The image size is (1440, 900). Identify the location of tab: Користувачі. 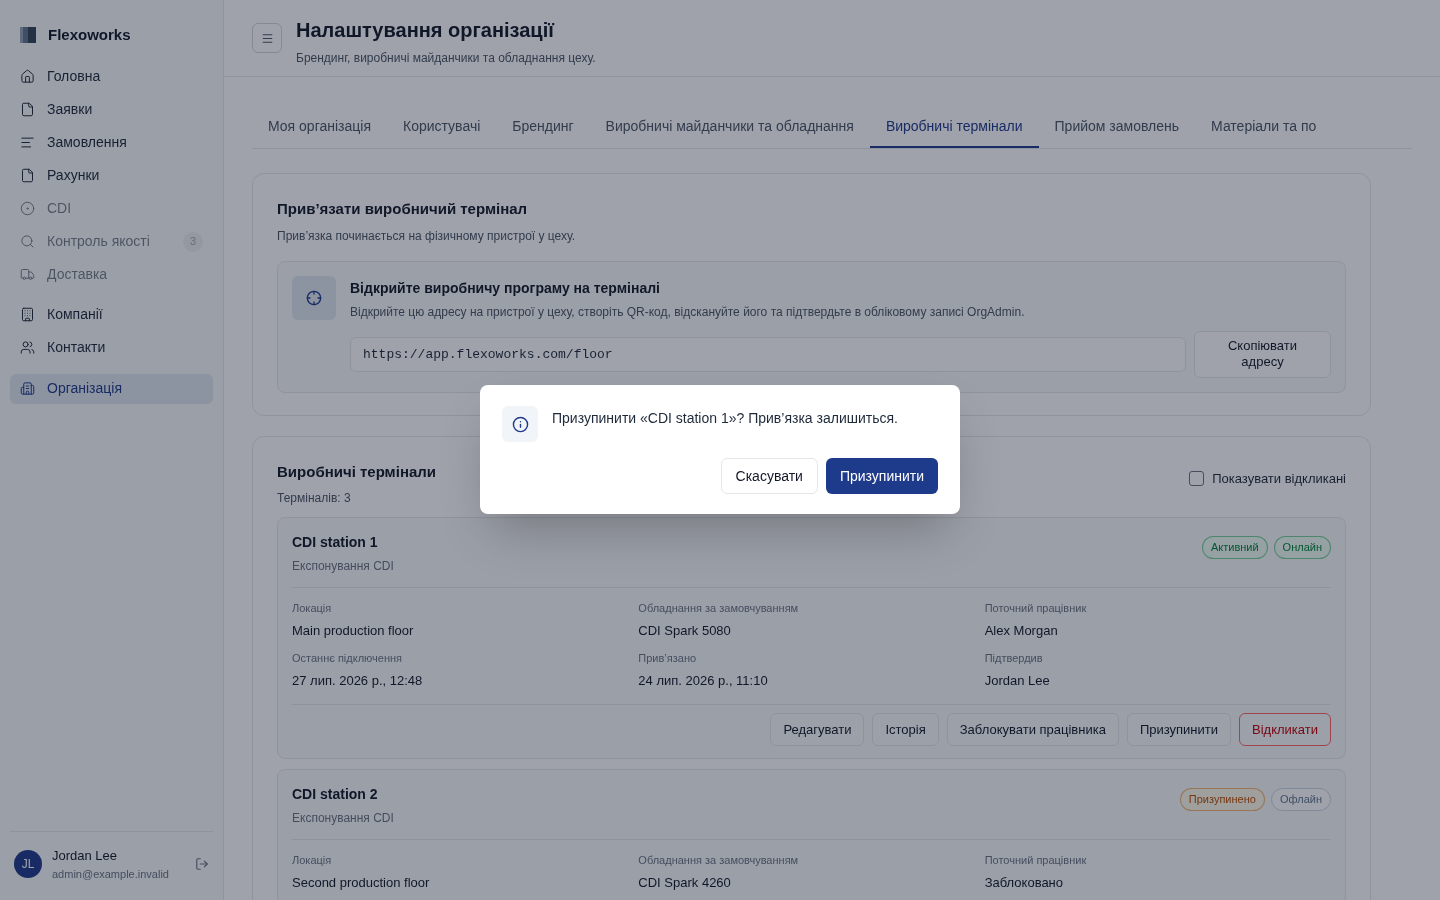
(442, 127).